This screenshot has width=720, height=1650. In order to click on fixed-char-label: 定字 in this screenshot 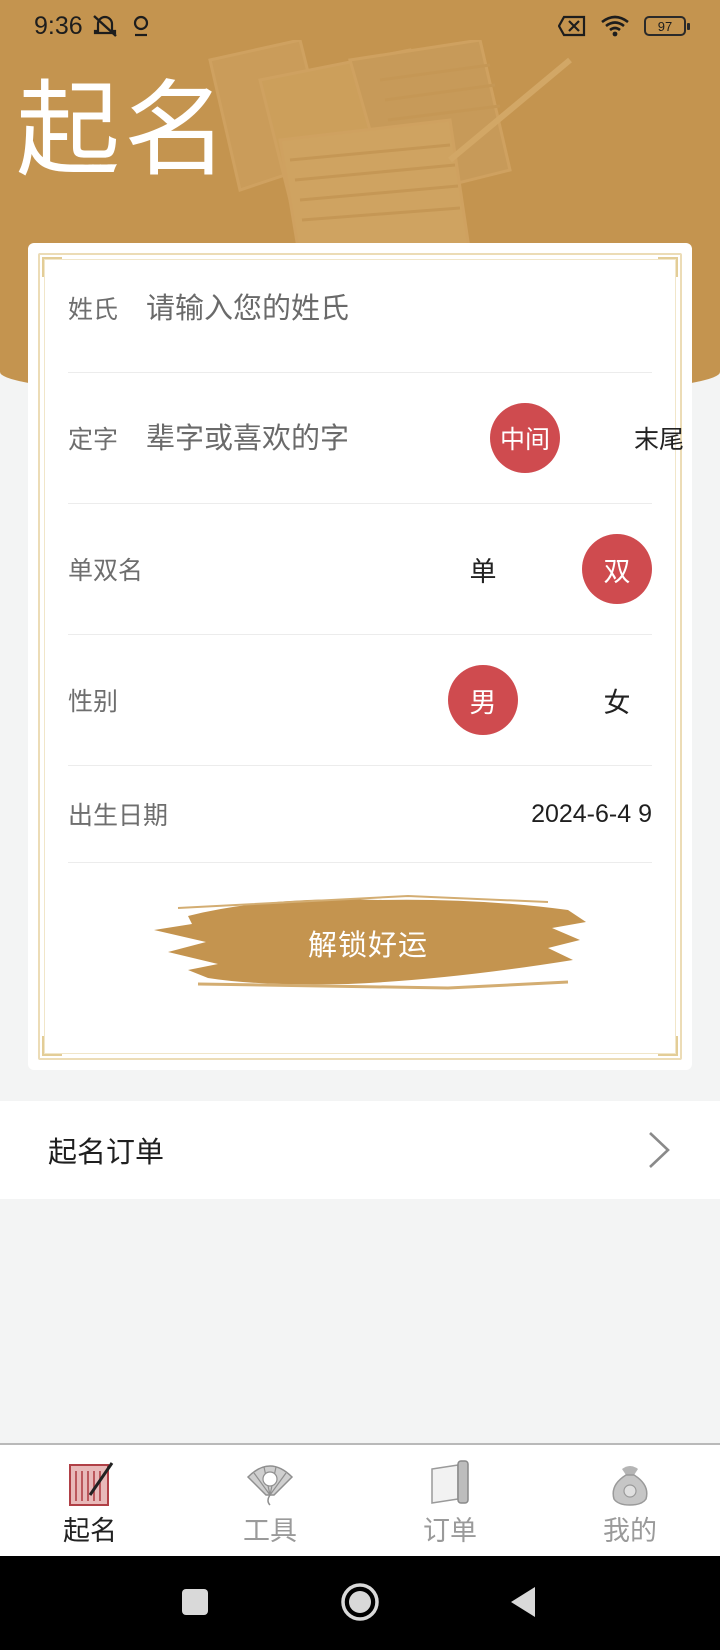, I will do `click(93, 439)`.